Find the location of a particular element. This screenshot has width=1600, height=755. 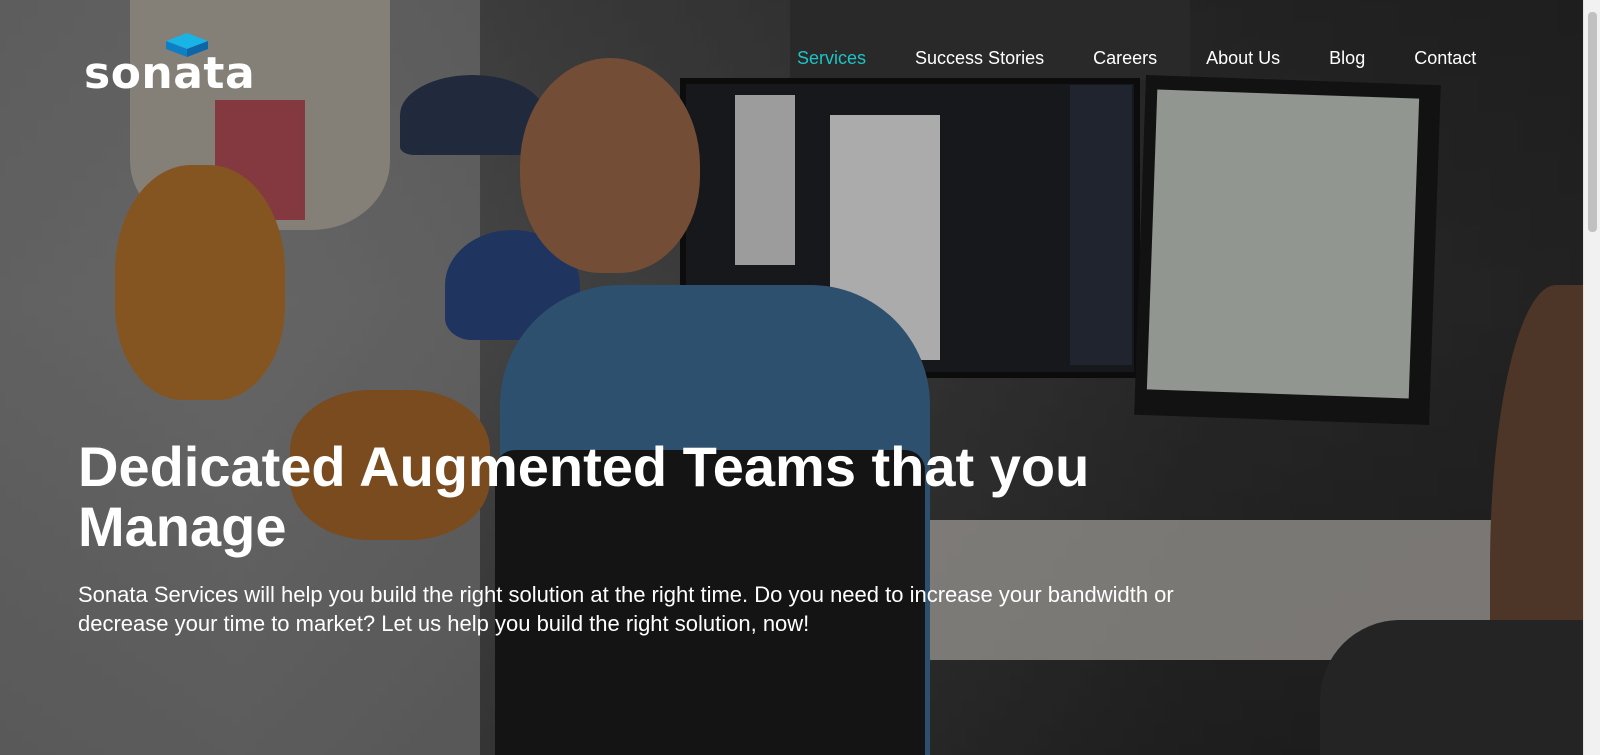

scrollbar-thumb is located at coordinates (1592, 122).